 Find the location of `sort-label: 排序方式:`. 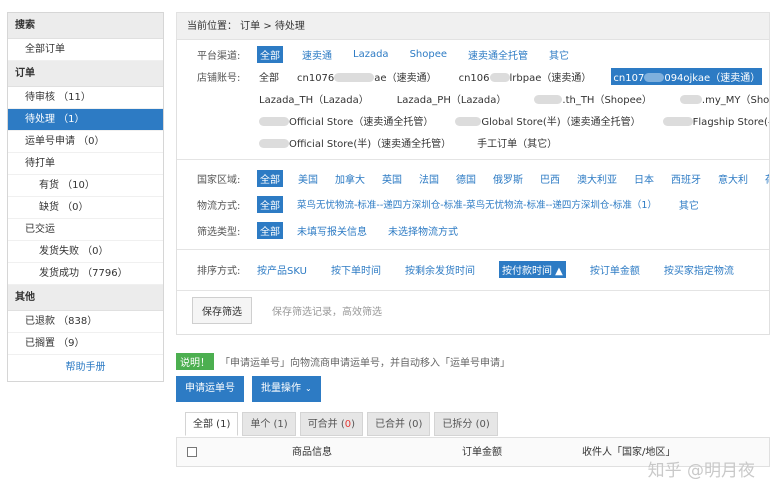

sort-label: 排序方式: is located at coordinates (219, 271).